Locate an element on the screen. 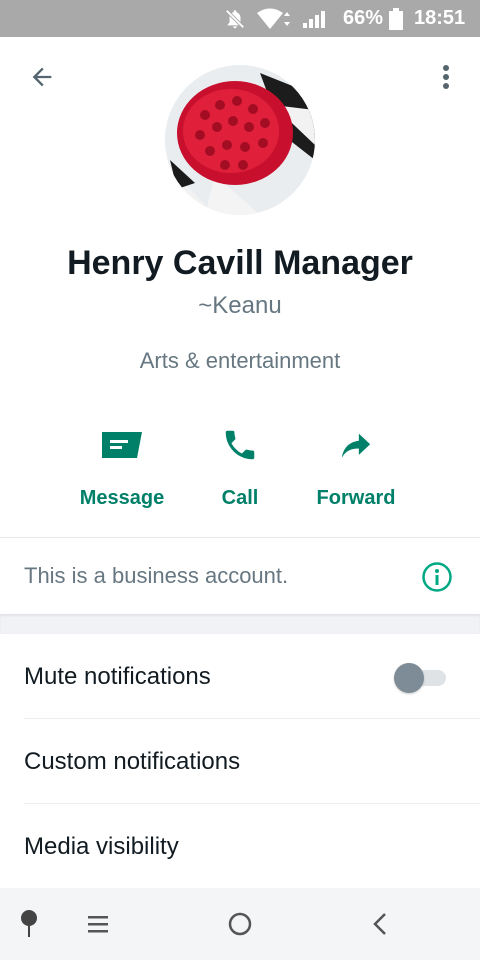  more-options-button is located at coordinates (446, 77).